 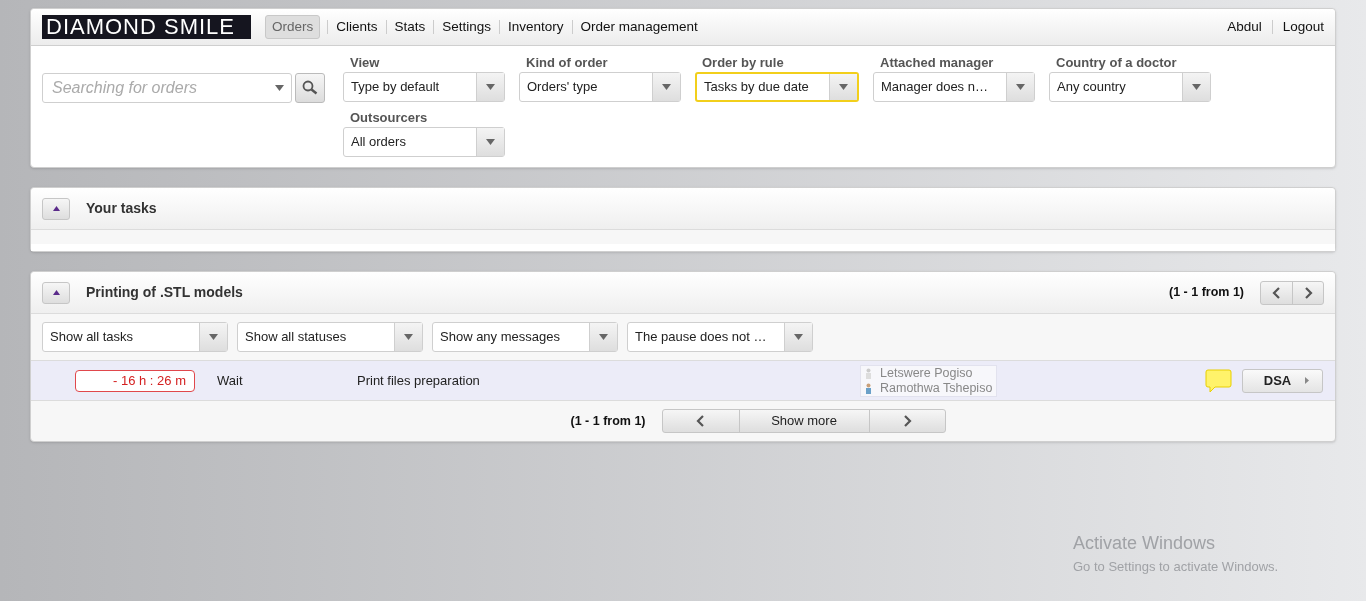 I want to click on filter-label: Outsourcers, so click(x=389, y=118).